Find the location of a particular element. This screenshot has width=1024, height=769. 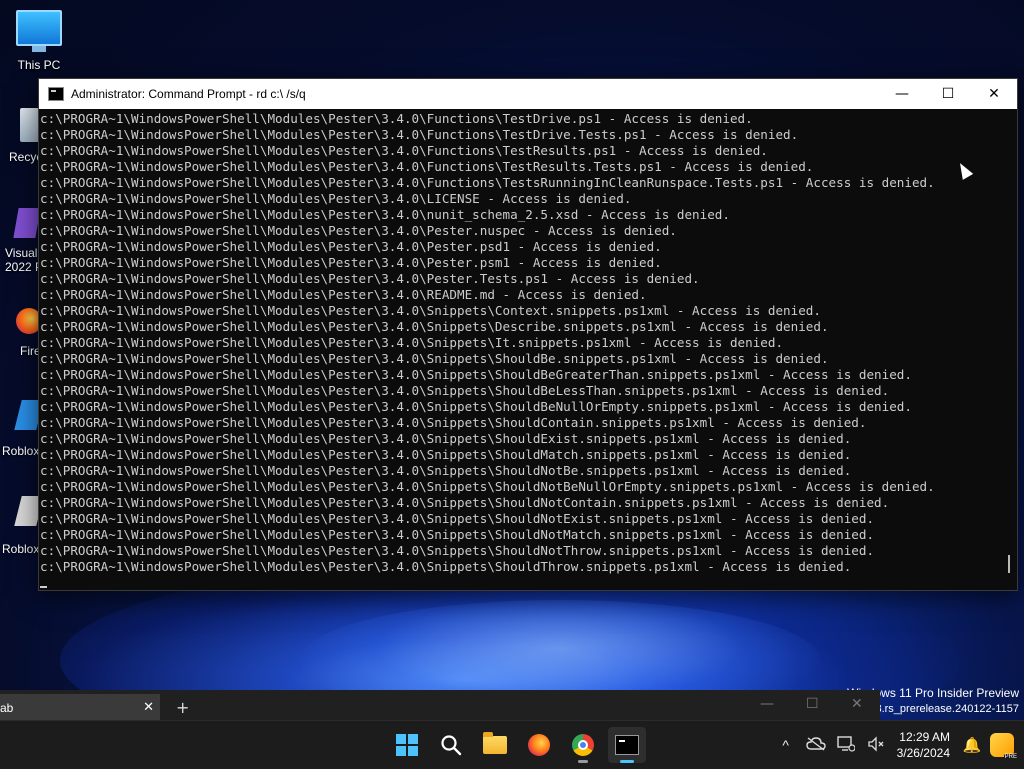

desktop-icon-label: Fire is located at coordinates (30, 351).